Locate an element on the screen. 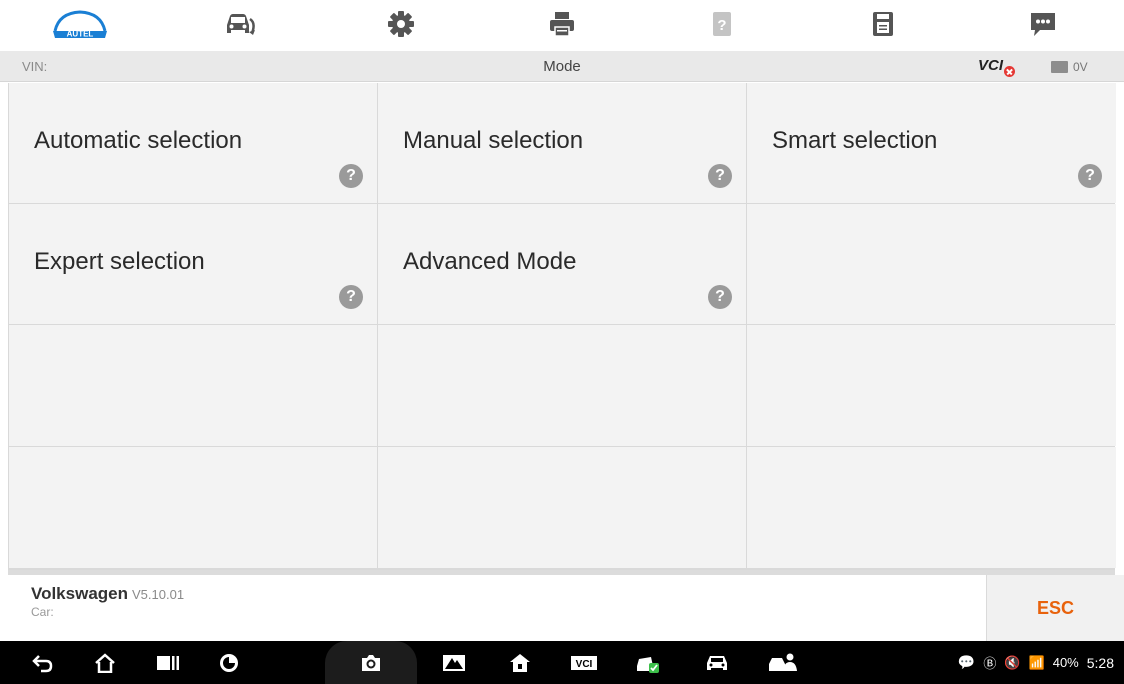  settings-button is located at coordinates (401, 24).